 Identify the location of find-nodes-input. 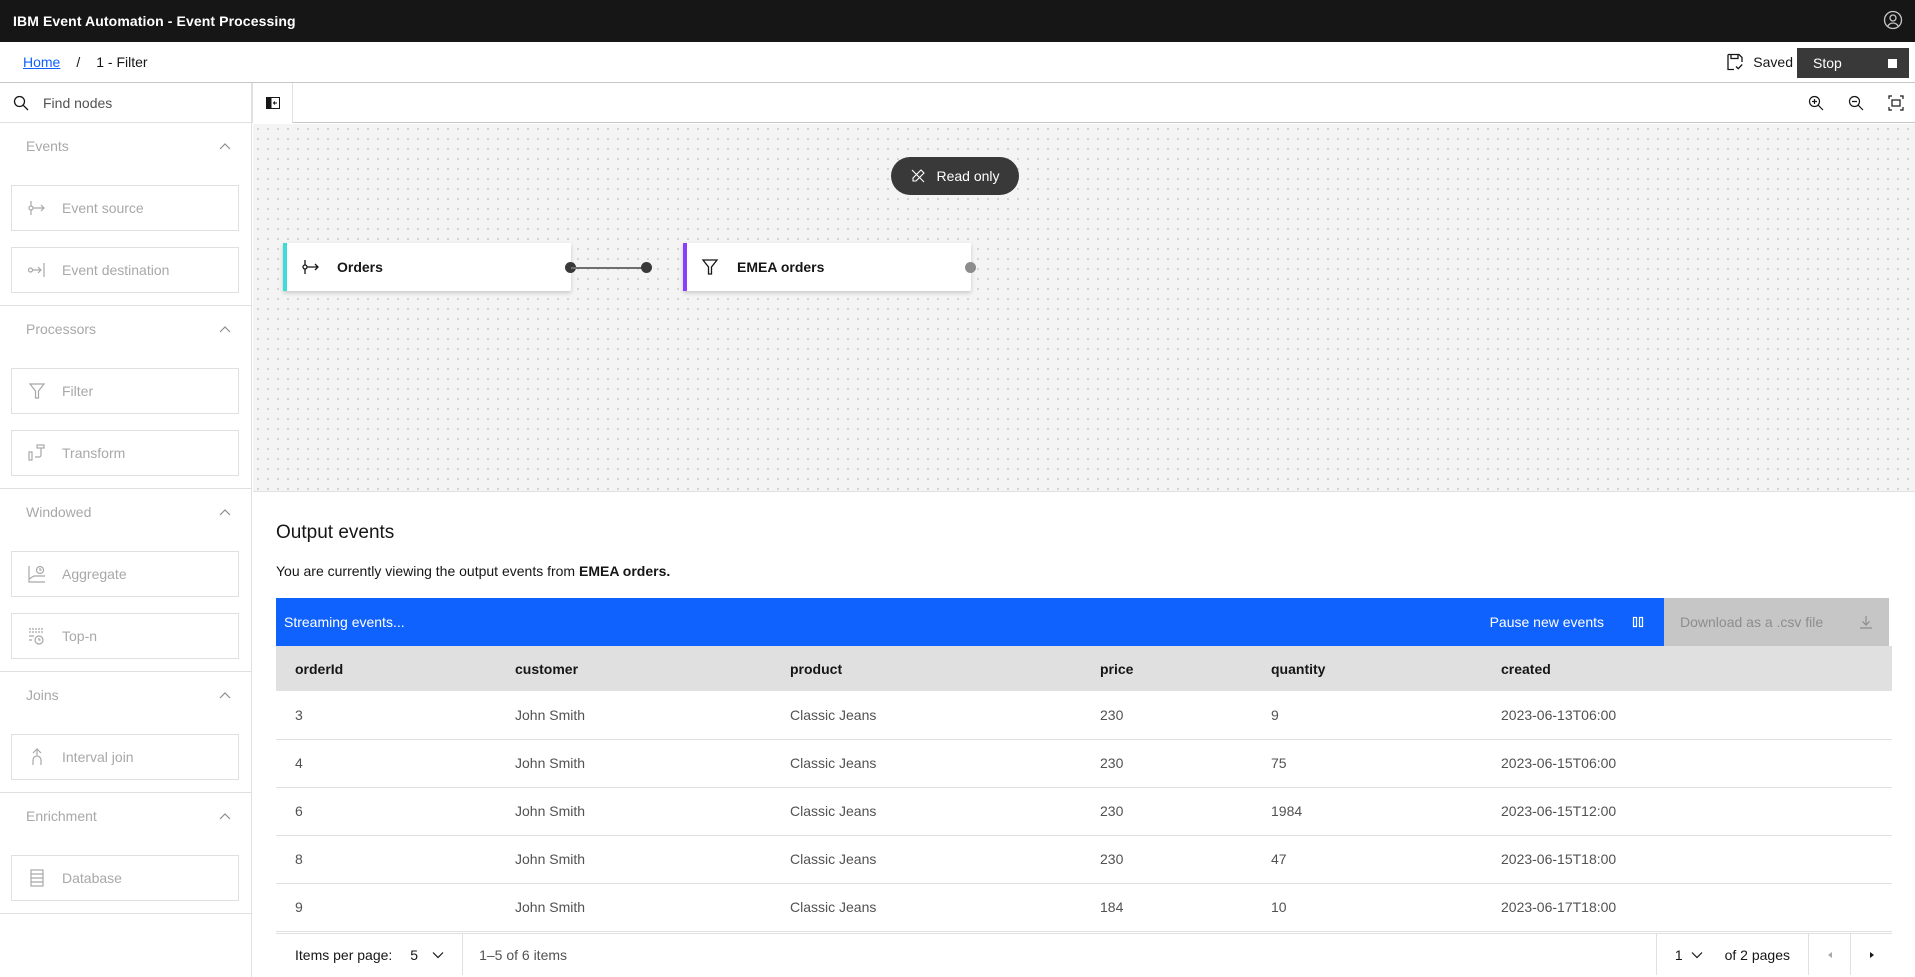
(133, 102).